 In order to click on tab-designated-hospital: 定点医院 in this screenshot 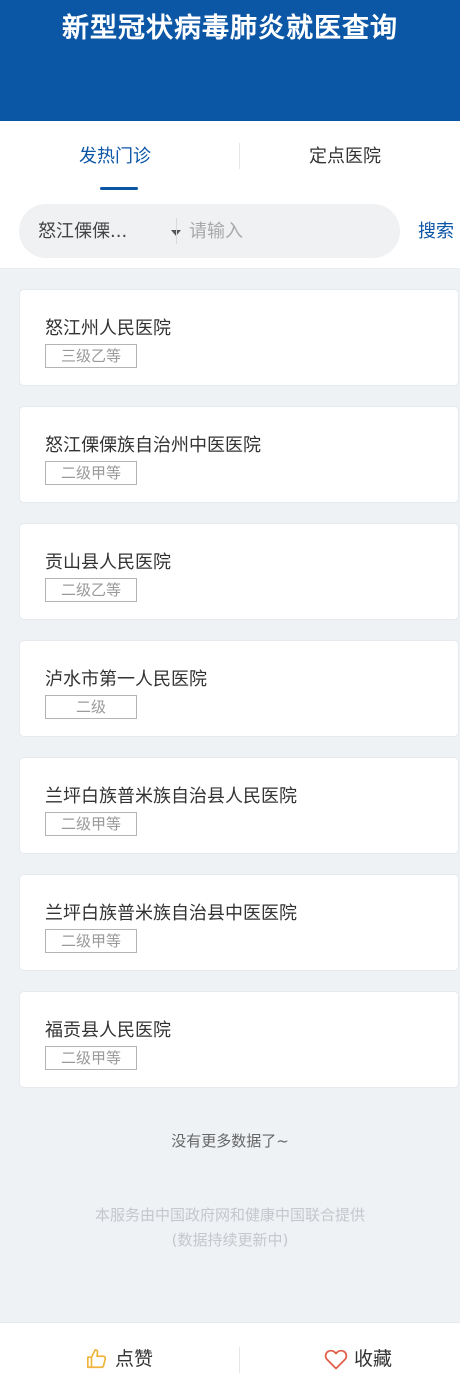, I will do `click(345, 156)`.